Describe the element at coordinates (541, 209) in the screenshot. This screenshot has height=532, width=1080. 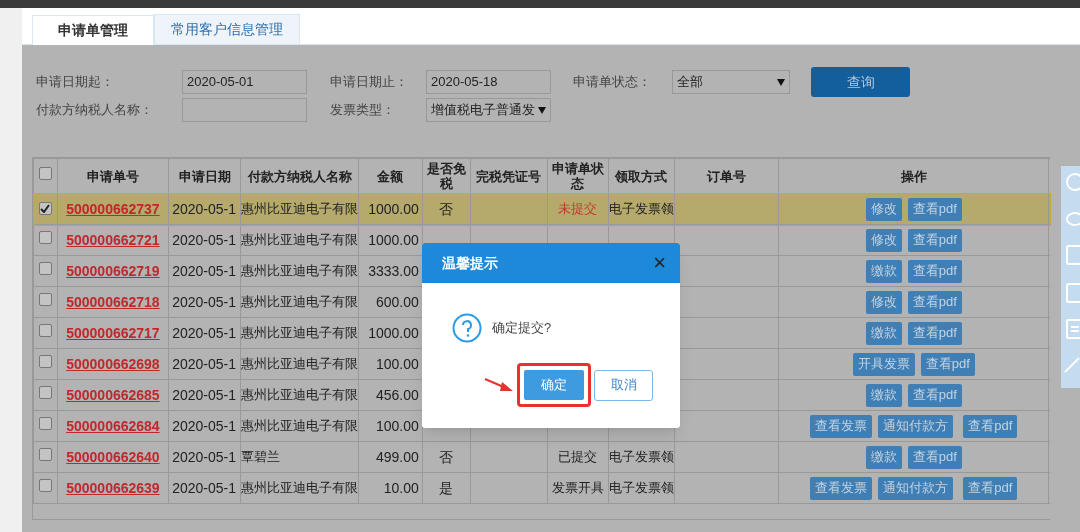
I see `table-row: 500000662737 2020-05-1 惠州比亚迪电子有限 1000.00 否 未提交 电子发票领 修改 查看pdf` at that location.